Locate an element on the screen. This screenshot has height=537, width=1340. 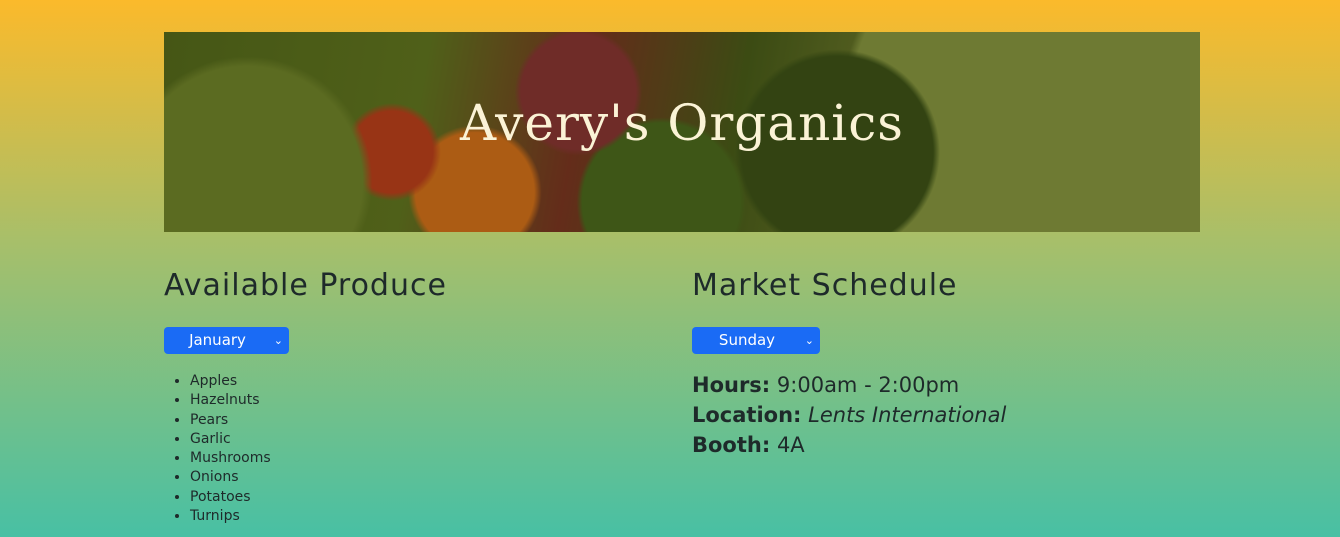
available-produce-heading: Available Produce is located at coordinates (305, 285).